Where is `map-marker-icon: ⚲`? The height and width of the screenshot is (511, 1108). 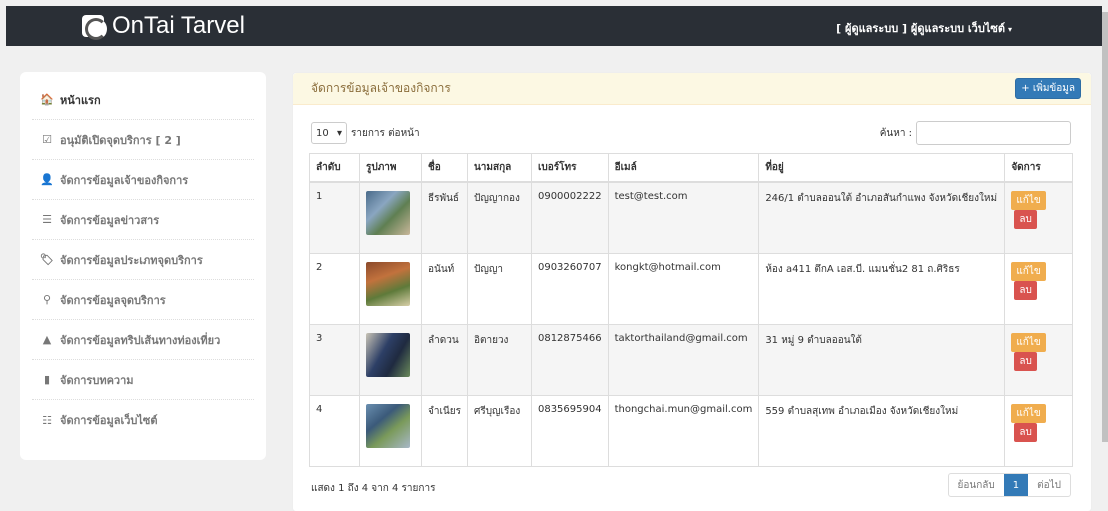 map-marker-icon: ⚲ is located at coordinates (47, 299).